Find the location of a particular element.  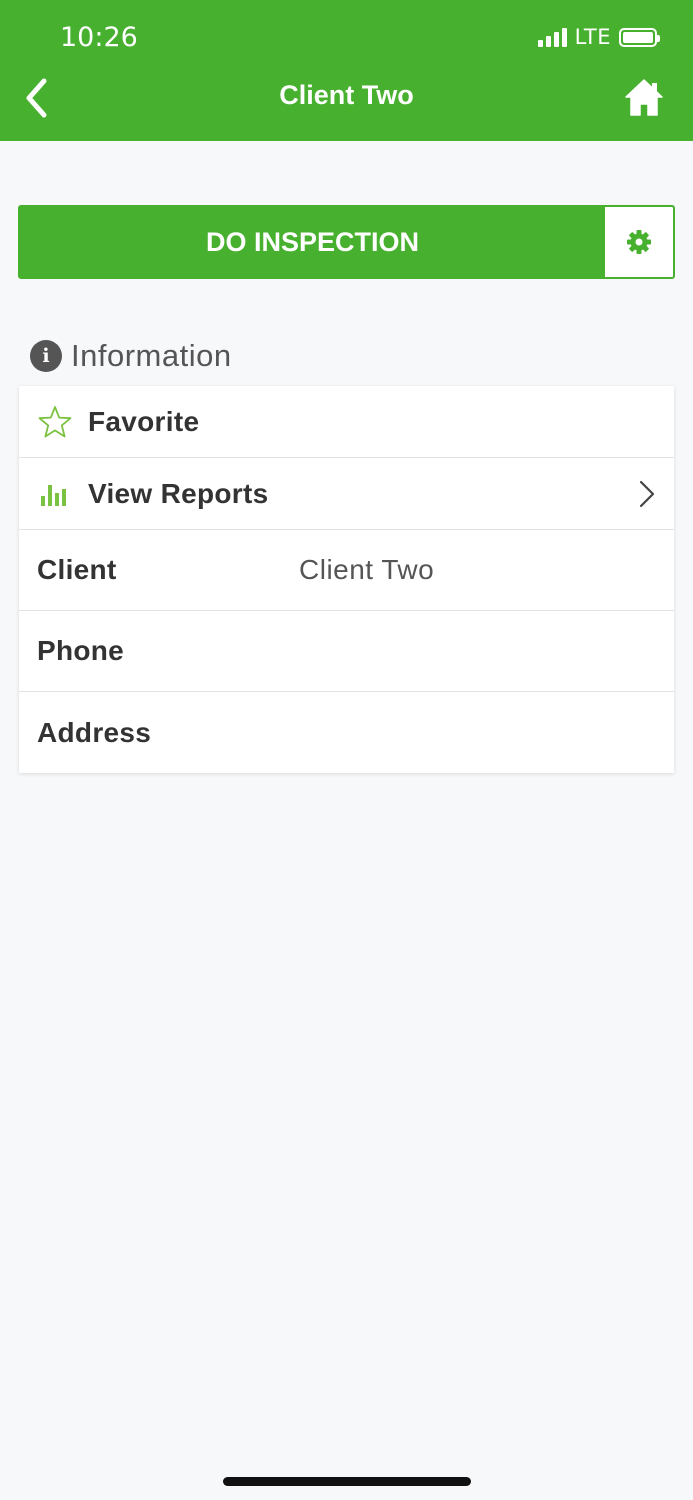

inspection-action-bar: DO INSPECTION is located at coordinates (346, 242).